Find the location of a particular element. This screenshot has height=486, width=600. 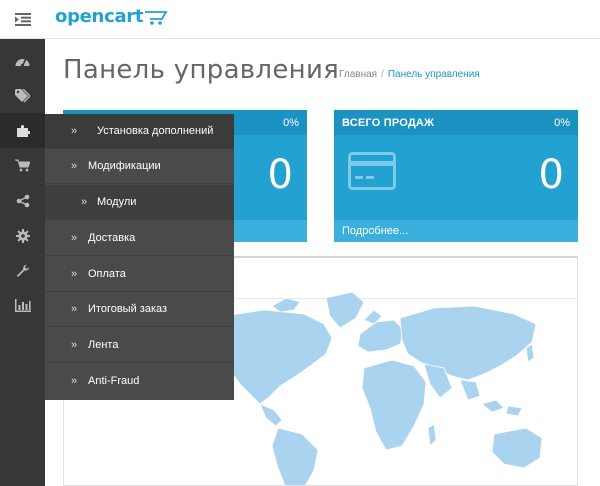

nav-system is located at coordinates (22, 235).